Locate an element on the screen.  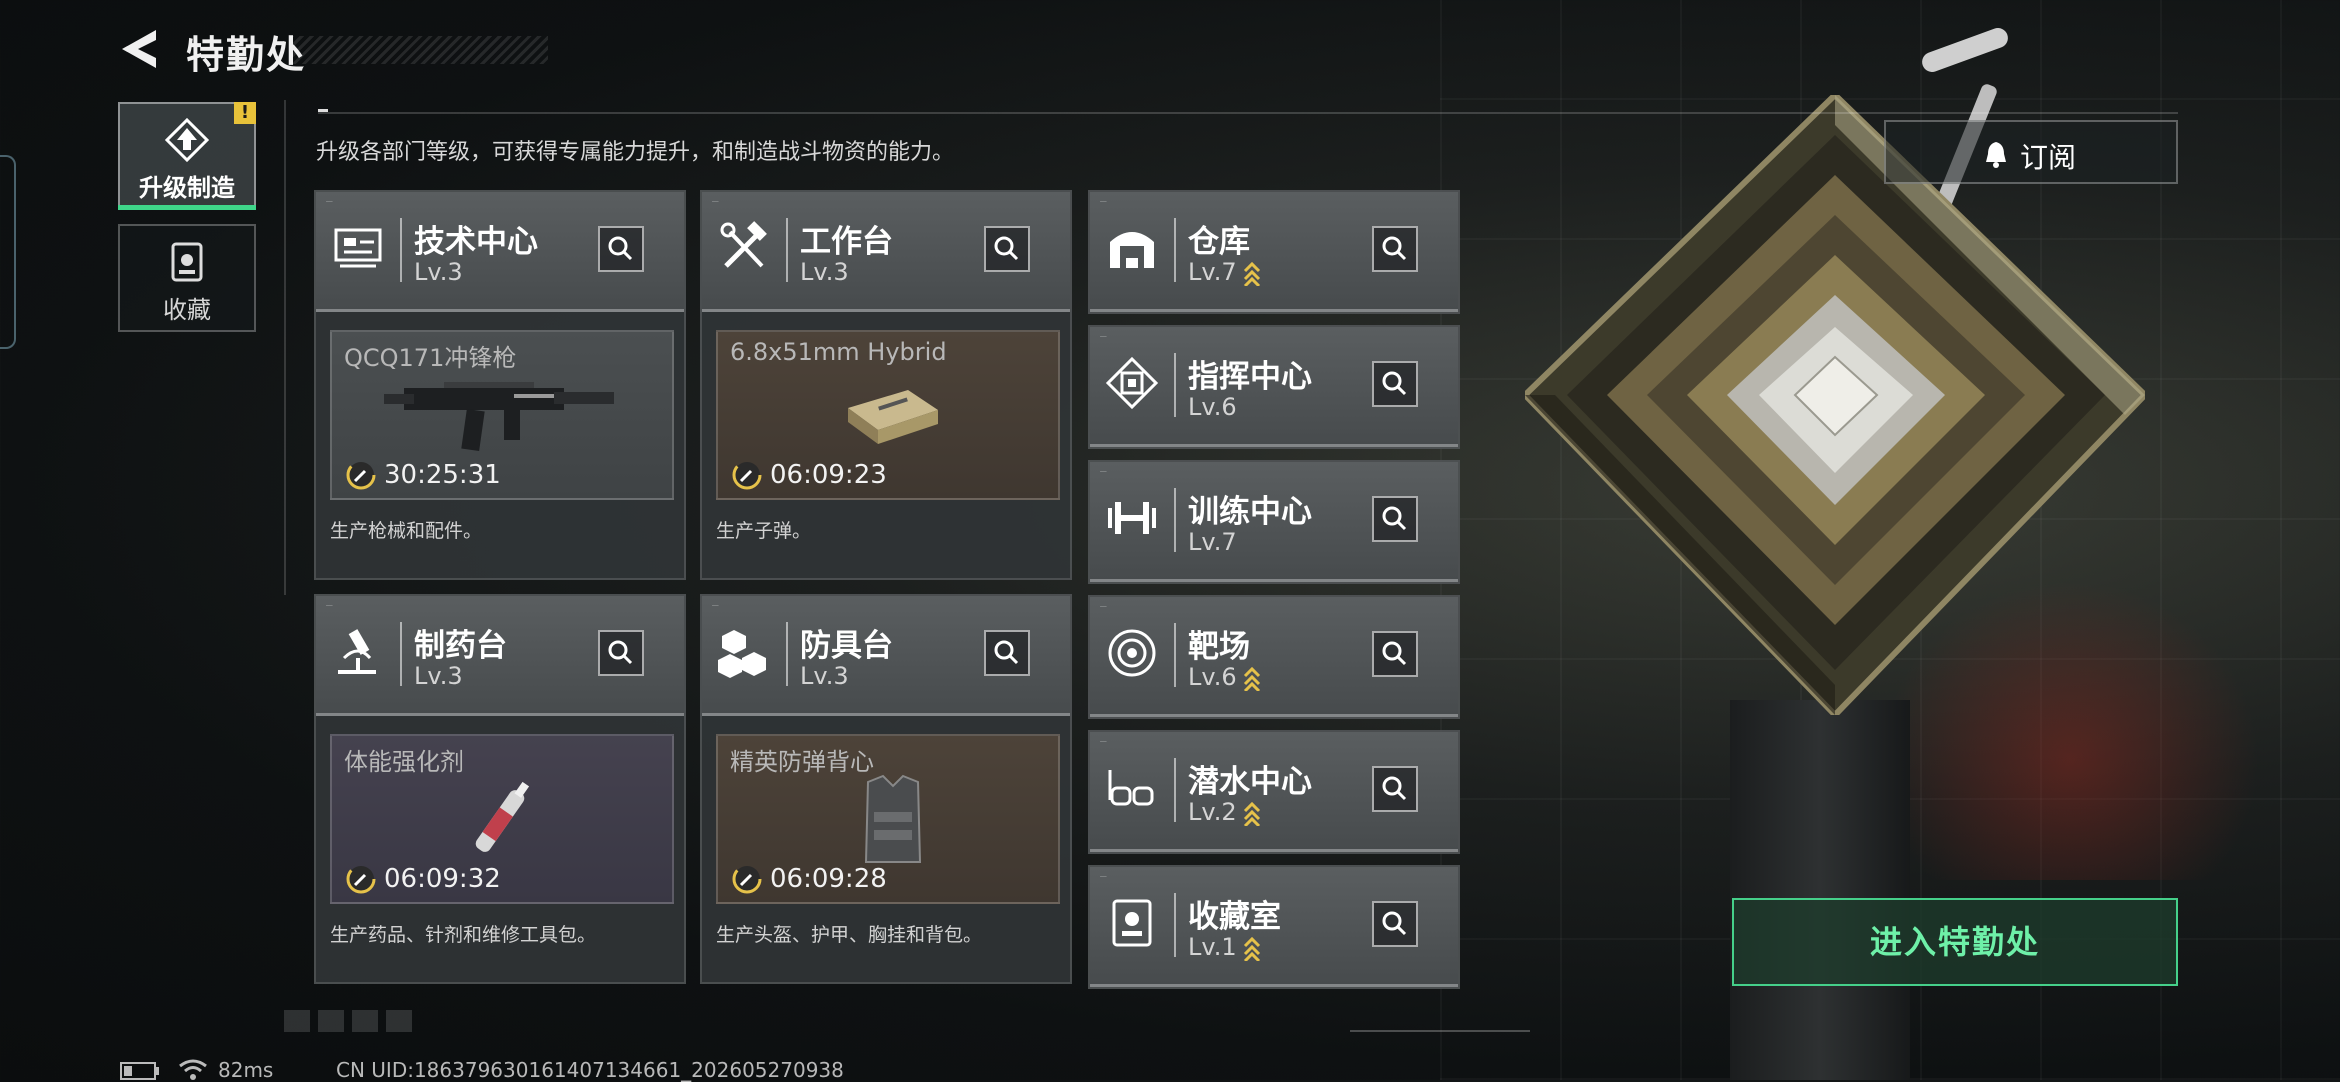
vest-item-image is located at coordinates (893, 818).